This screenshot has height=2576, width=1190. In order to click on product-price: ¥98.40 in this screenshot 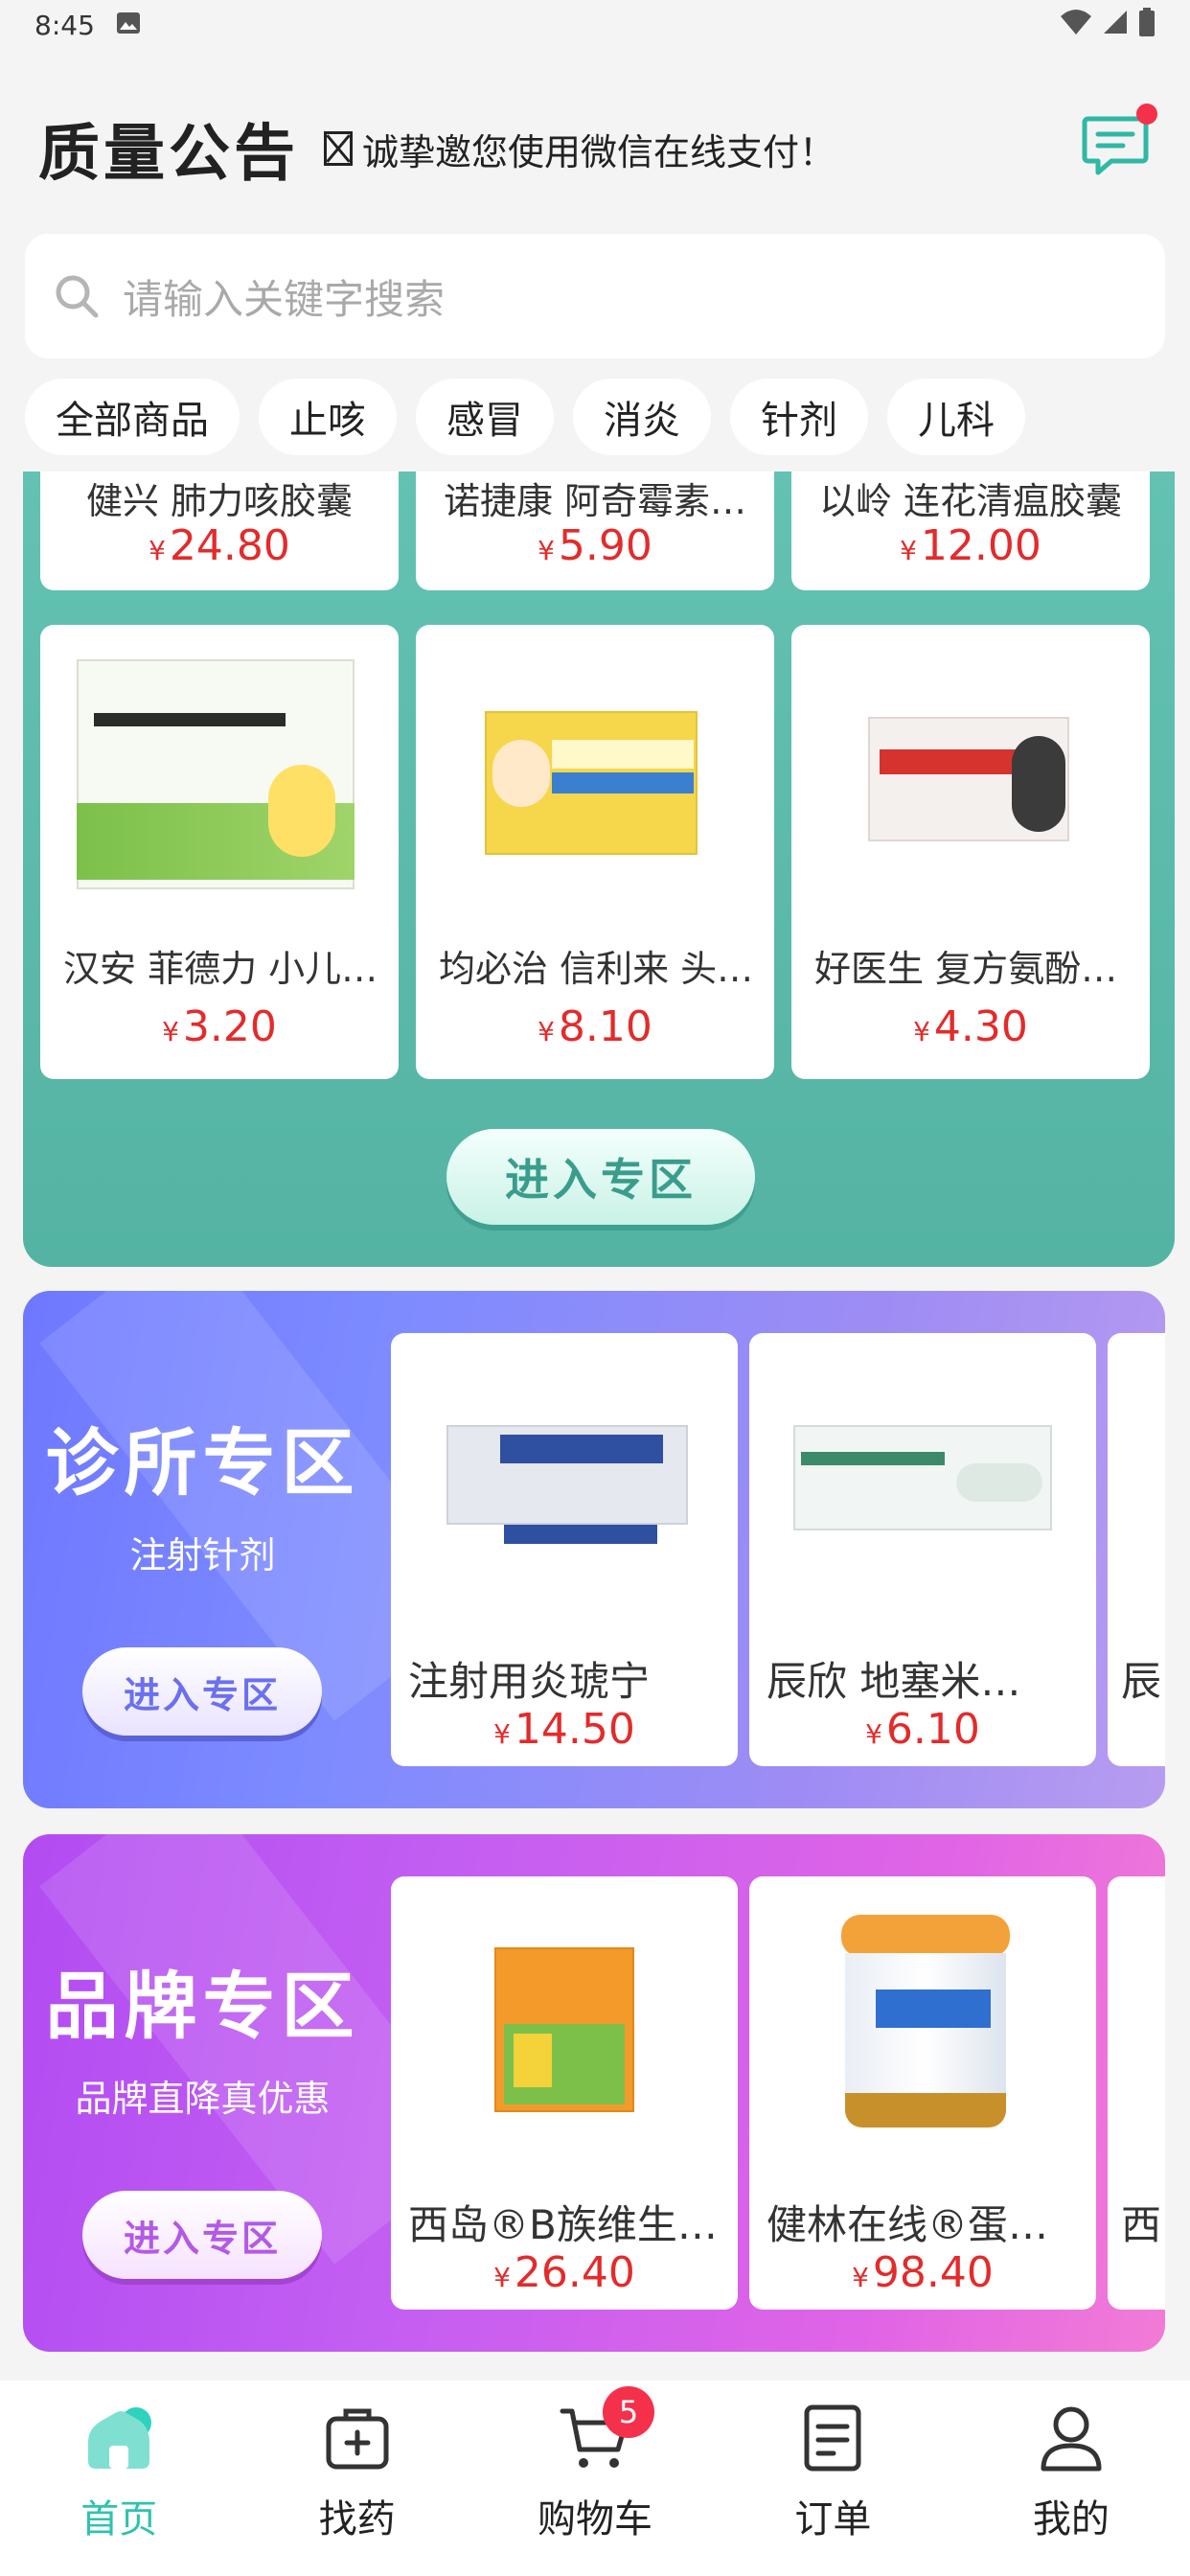, I will do `click(923, 2272)`.